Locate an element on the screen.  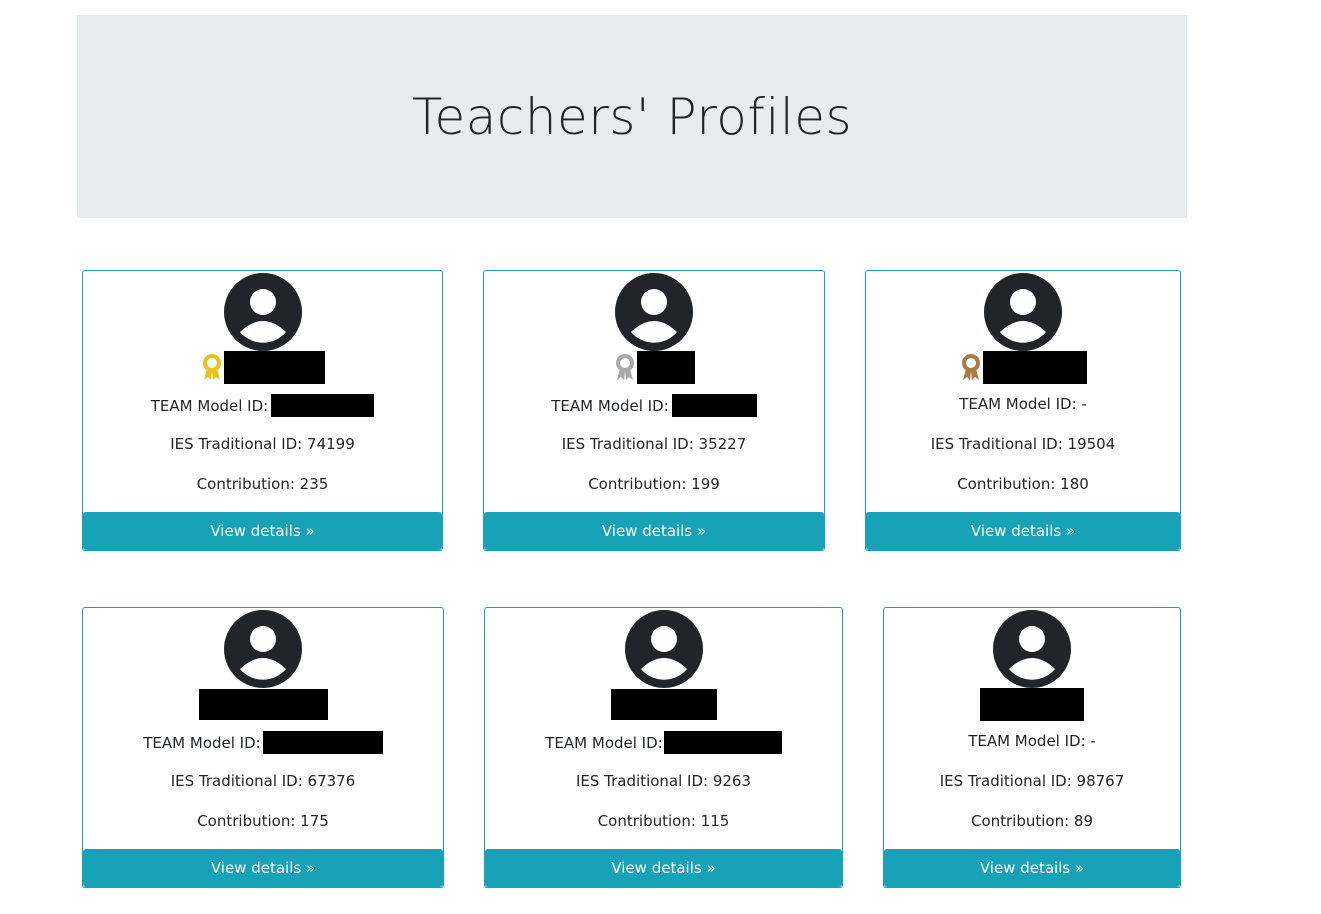
ies-traditional-id: IES Traditional ID: 74199 is located at coordinates (262, 444).